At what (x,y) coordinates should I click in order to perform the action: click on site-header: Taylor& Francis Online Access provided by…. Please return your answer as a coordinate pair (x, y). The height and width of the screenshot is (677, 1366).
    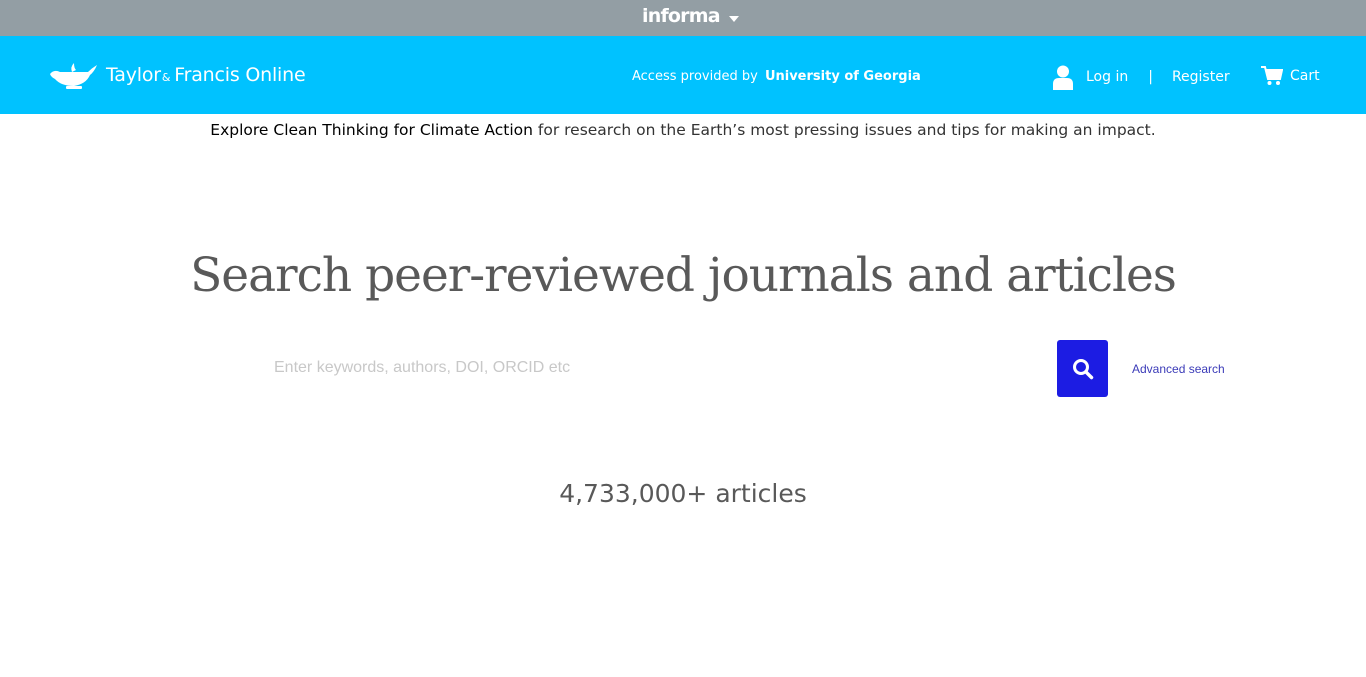
    Looking at the image, I should click on (683, 75).